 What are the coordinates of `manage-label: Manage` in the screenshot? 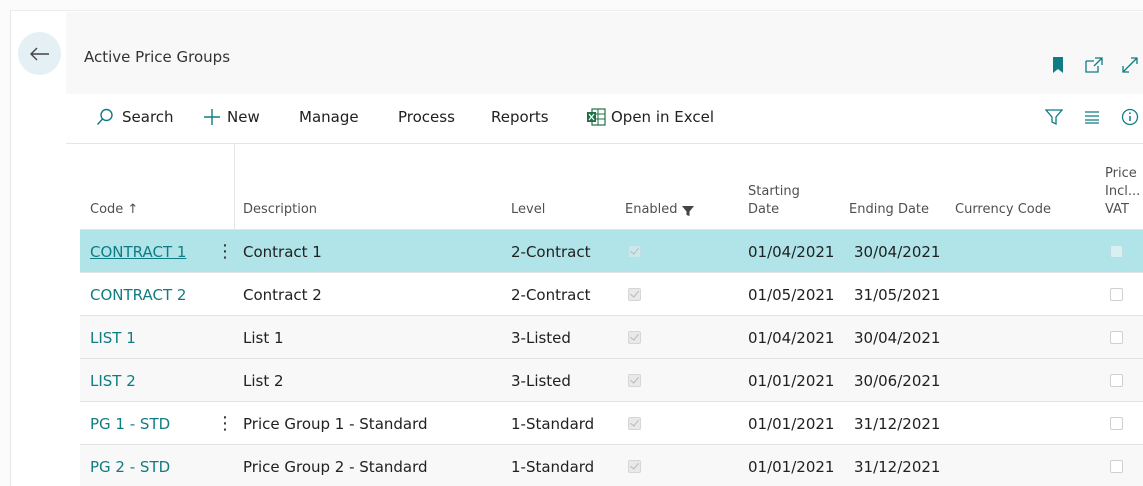 It's located at (329, 117).